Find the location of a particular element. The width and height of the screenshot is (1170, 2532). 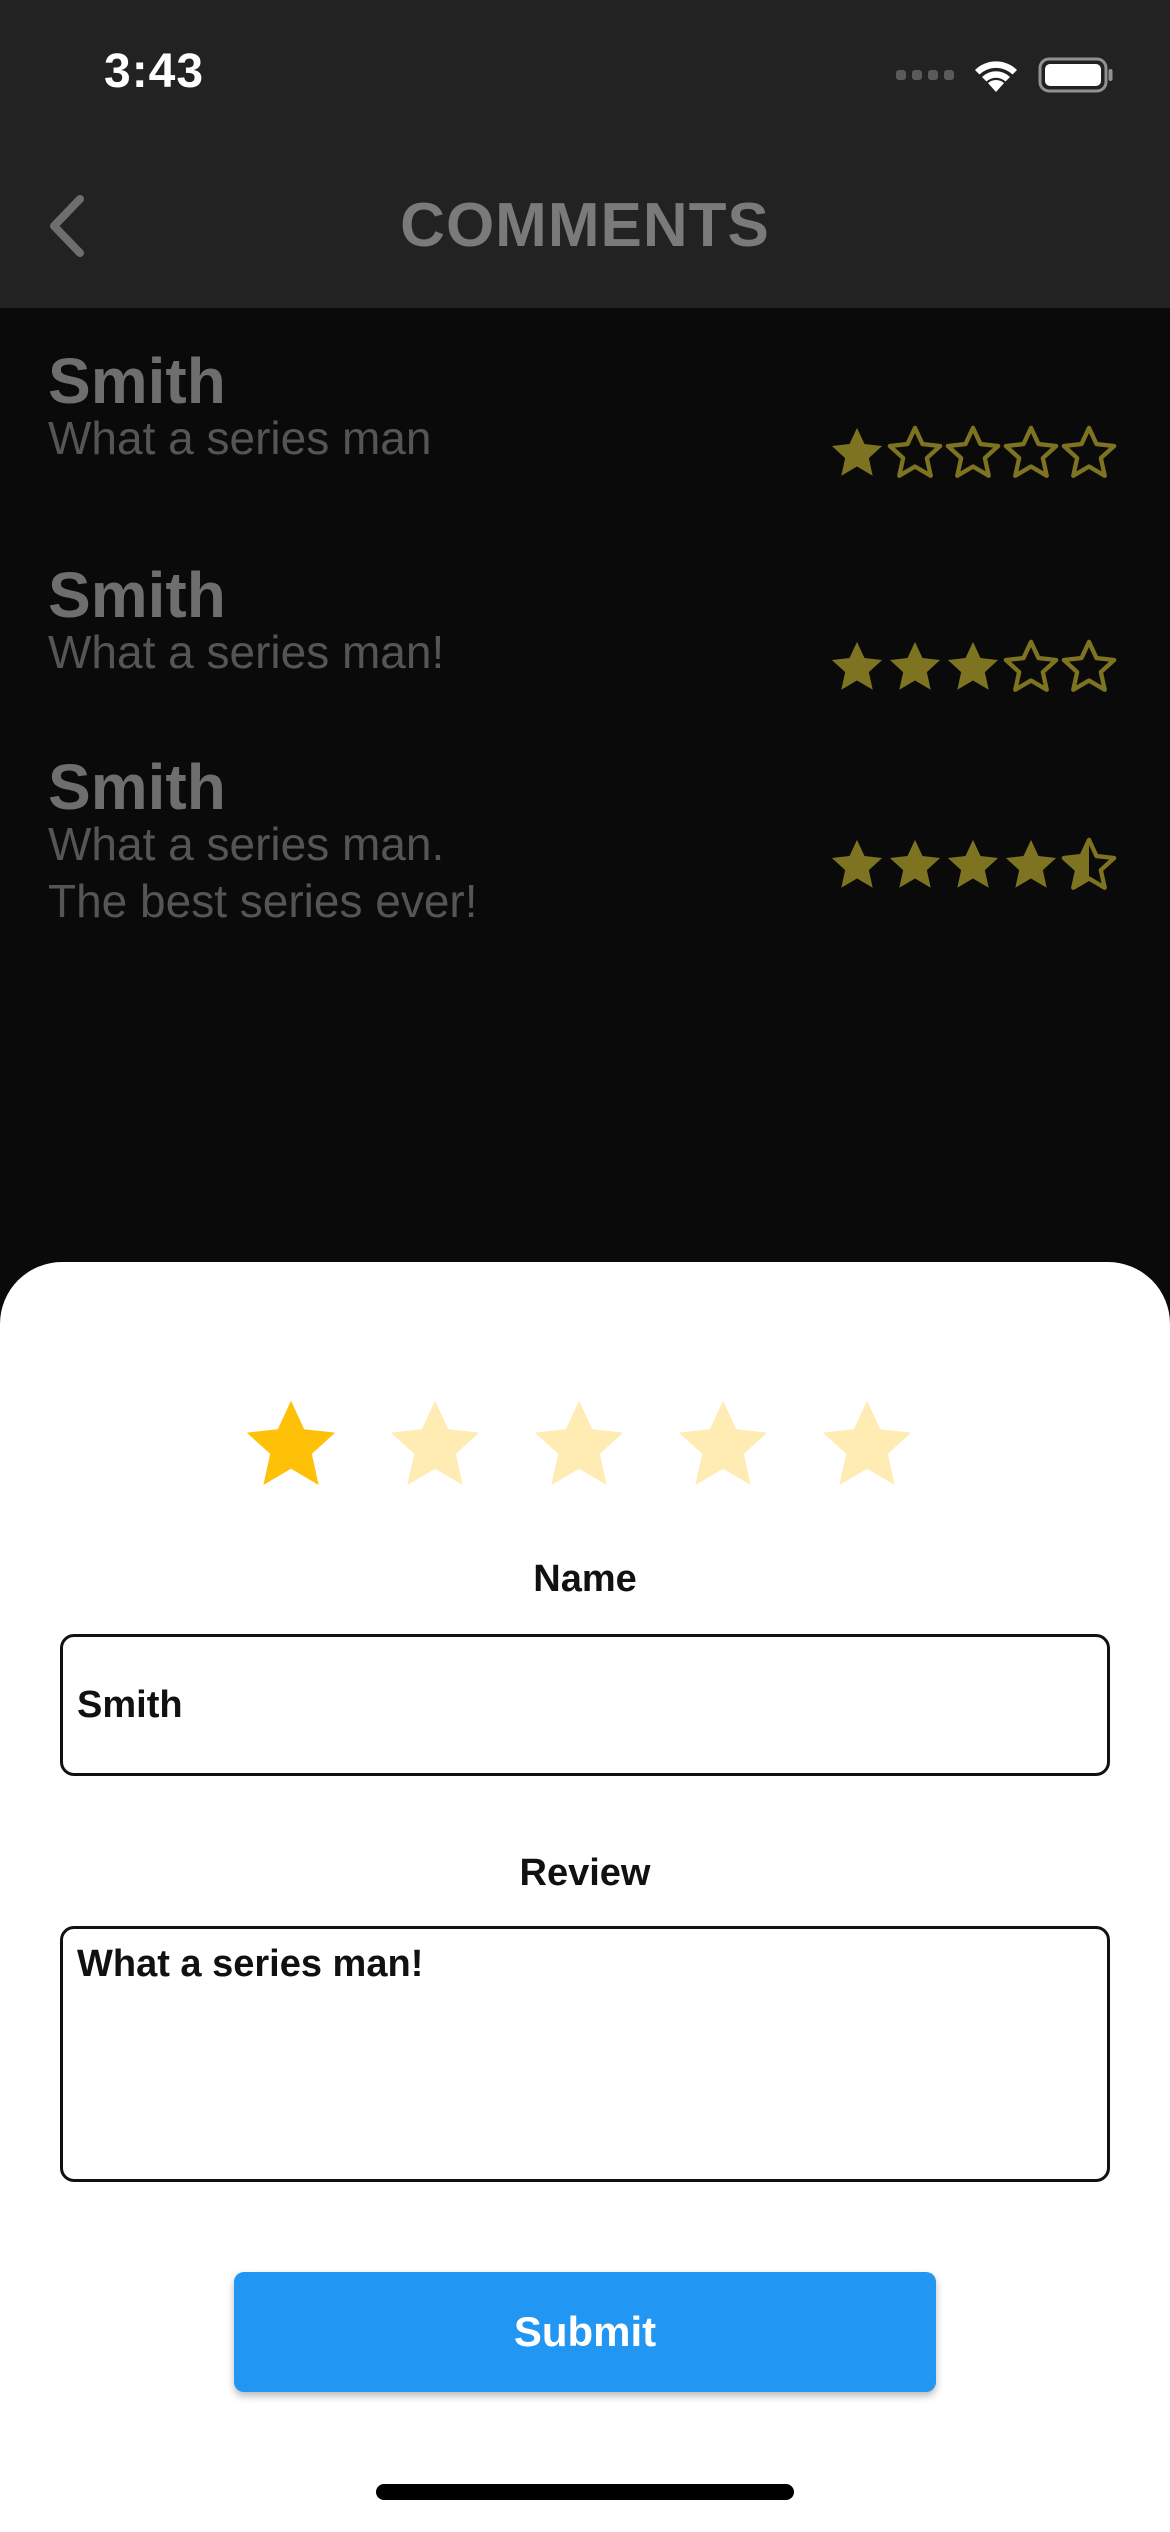

wifi-icon is located at coordinates (996, 76).